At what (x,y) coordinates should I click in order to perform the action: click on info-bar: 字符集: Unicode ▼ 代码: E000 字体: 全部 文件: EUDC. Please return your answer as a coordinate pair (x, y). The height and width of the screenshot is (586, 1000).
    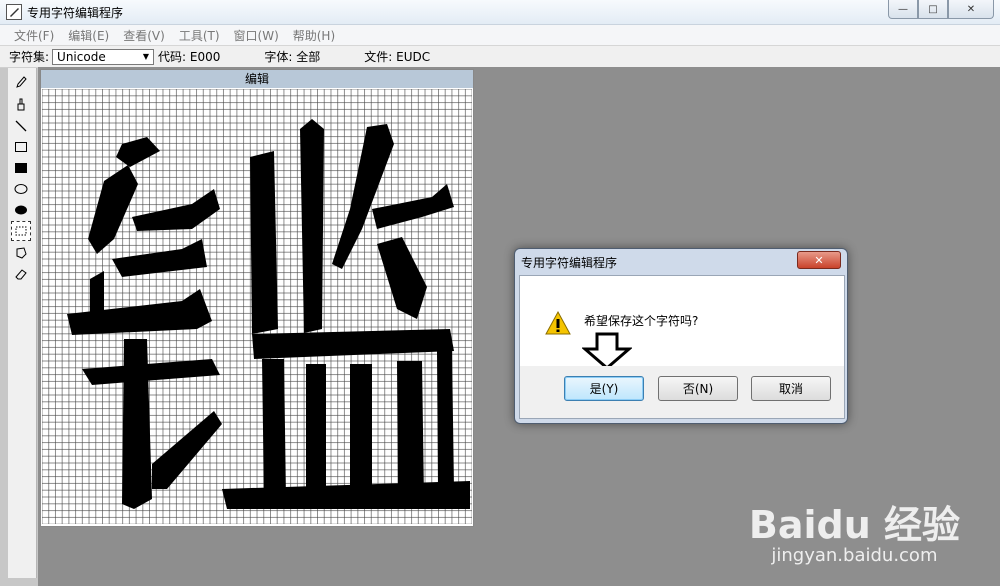
    Looking at the image, I should click on (500, 57).